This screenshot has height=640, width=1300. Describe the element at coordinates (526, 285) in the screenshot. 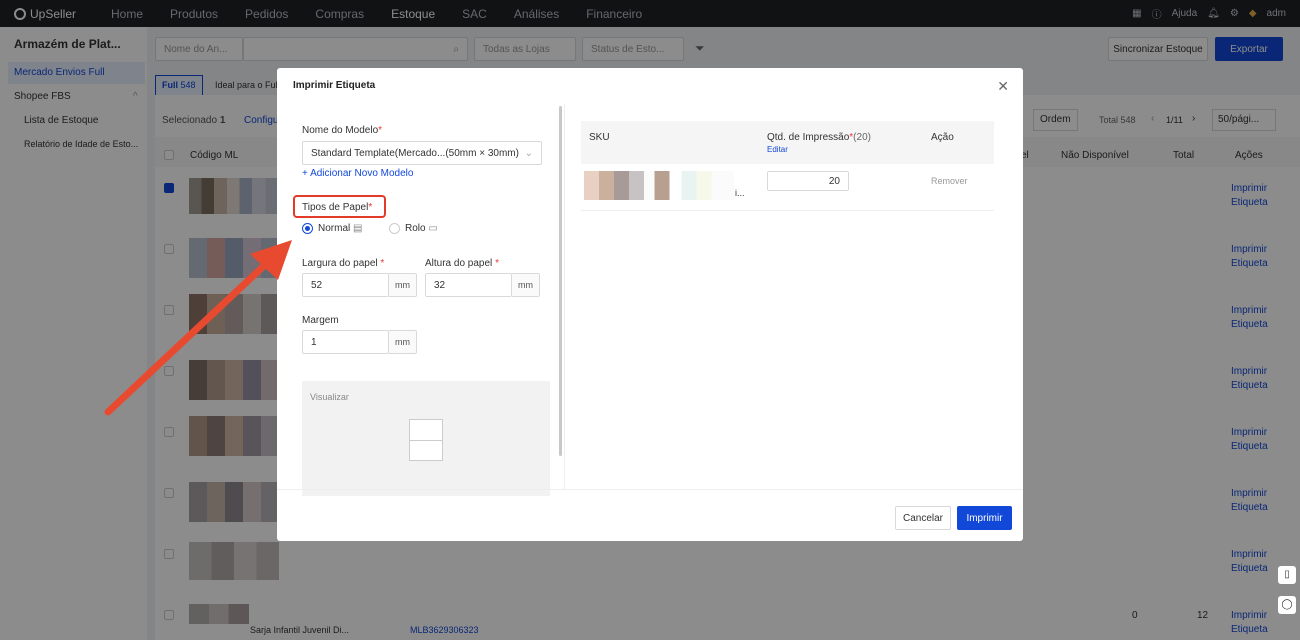

I see `paper-height-unit: mm` at that location.